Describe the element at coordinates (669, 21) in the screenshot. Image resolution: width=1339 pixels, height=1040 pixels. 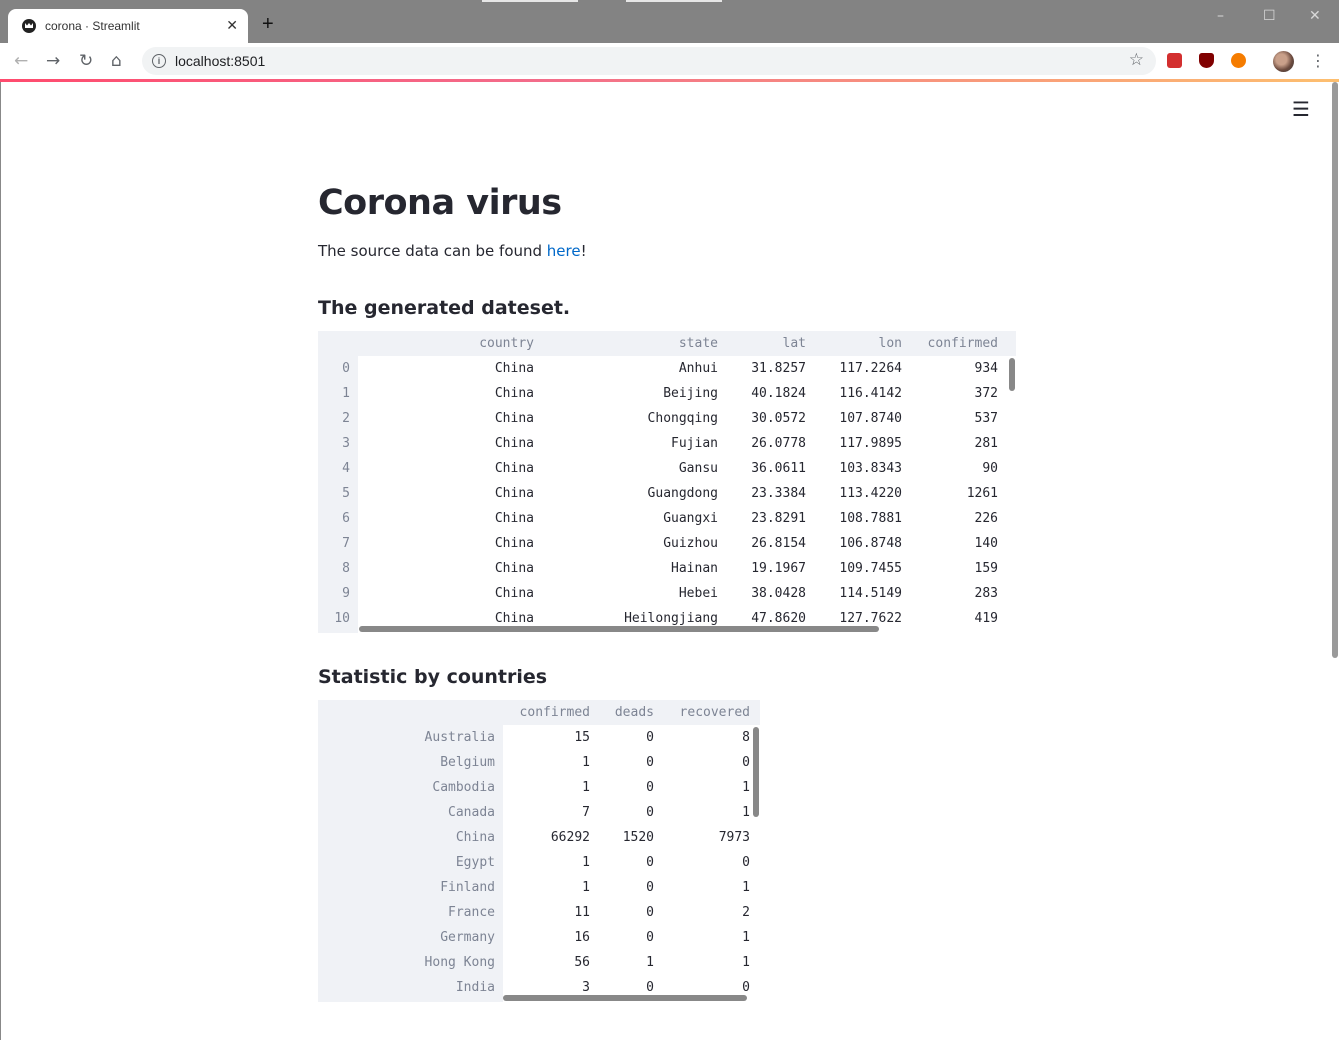
I see `browser-titlebar: corona · Streamlit ✕ + – ☐ ✕` at that location.